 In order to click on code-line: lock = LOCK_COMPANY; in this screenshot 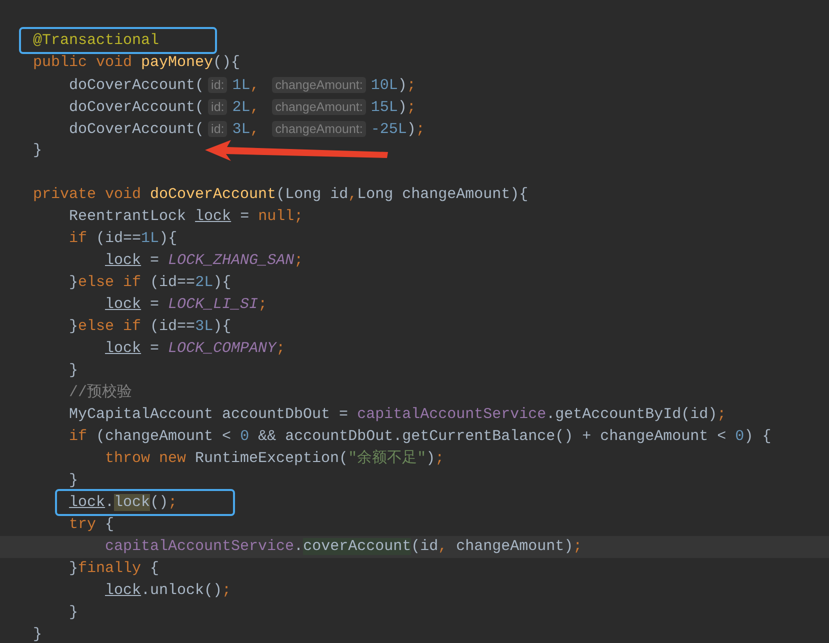, I will do `click(195, 349)`.